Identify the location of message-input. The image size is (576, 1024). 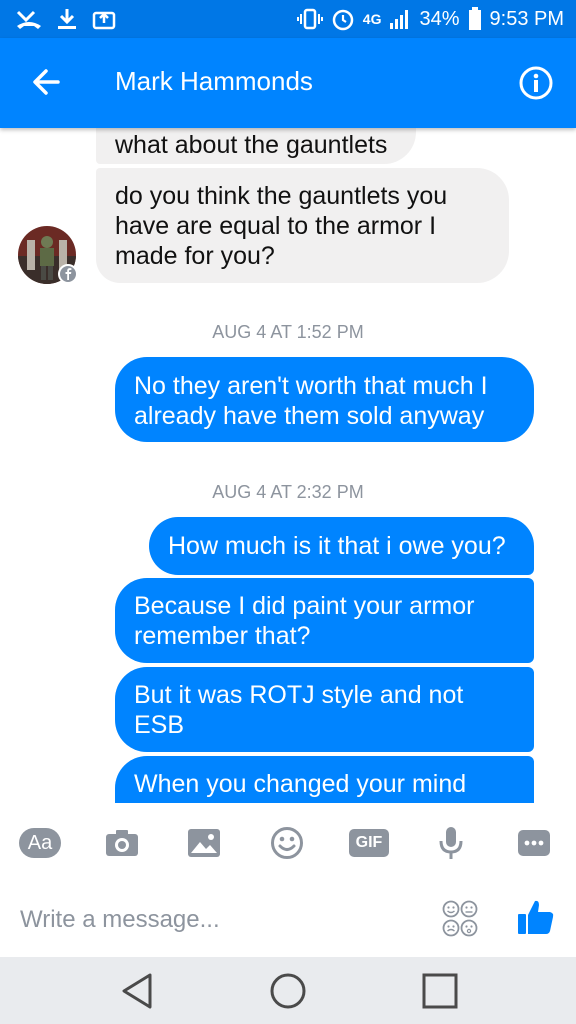
(220, 920).